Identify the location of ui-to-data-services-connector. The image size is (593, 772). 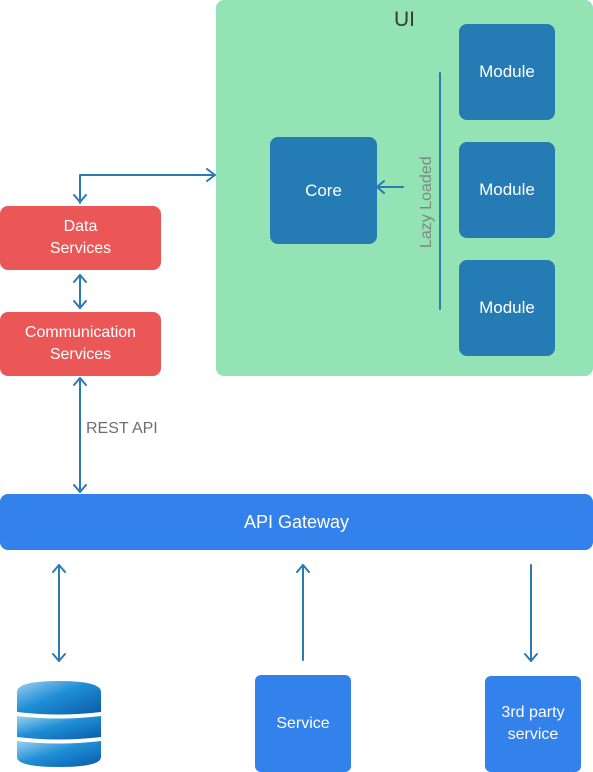
(147, 189).